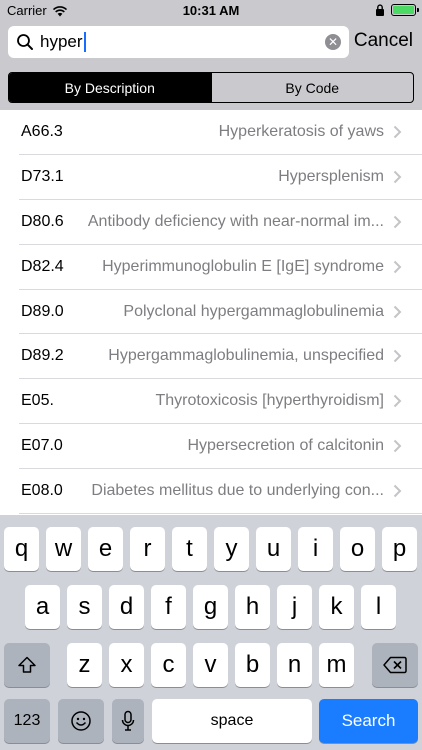 The image size is (422, 750). I want to click on space-key: space, so click(232, 721).